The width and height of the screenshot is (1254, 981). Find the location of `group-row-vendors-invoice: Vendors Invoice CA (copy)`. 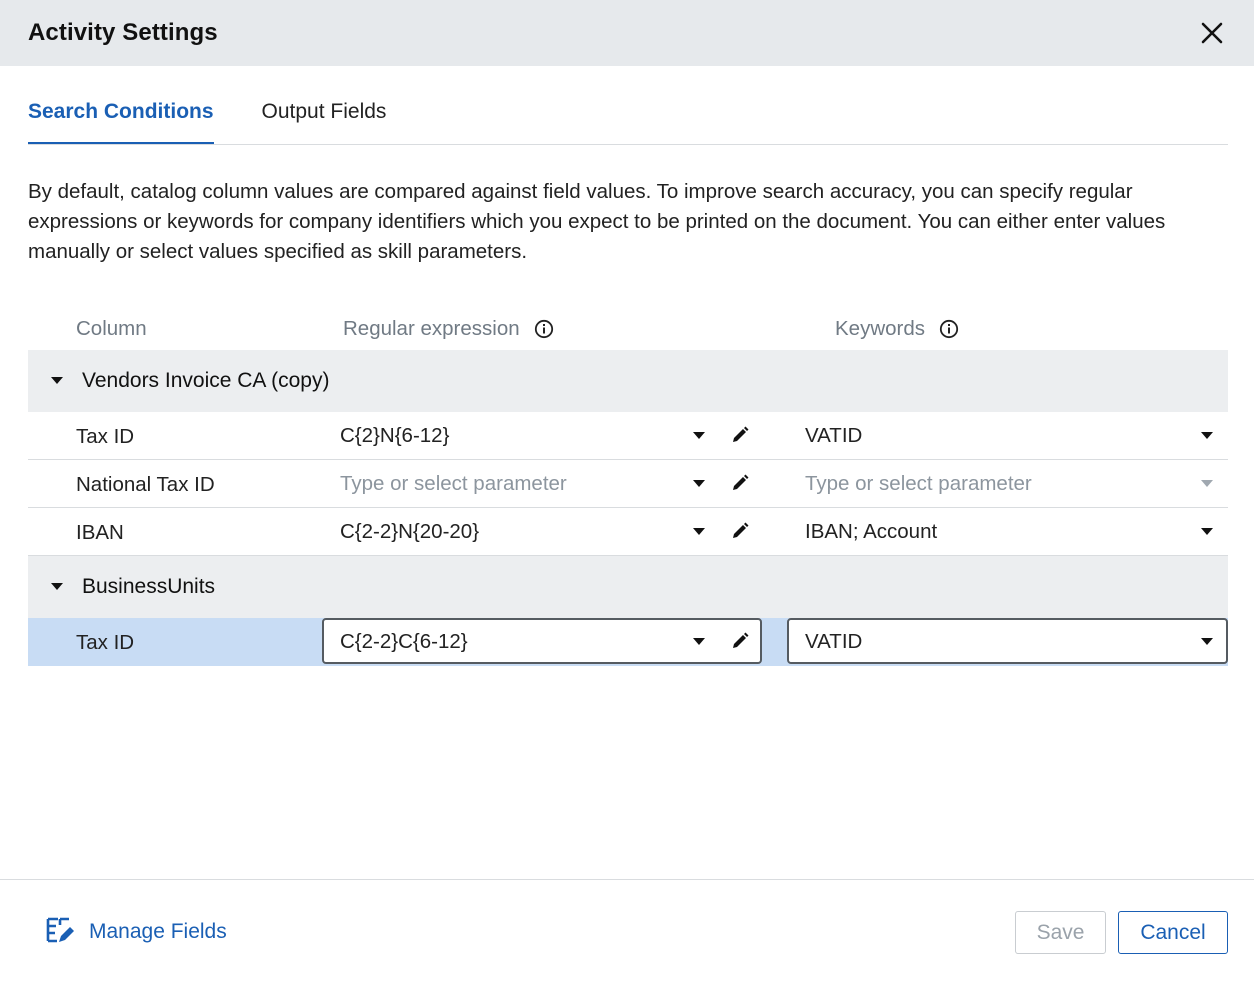

group-row-vendors-invoice: Vendors Invoice CA (copy) is located at coordinates (628, 381).